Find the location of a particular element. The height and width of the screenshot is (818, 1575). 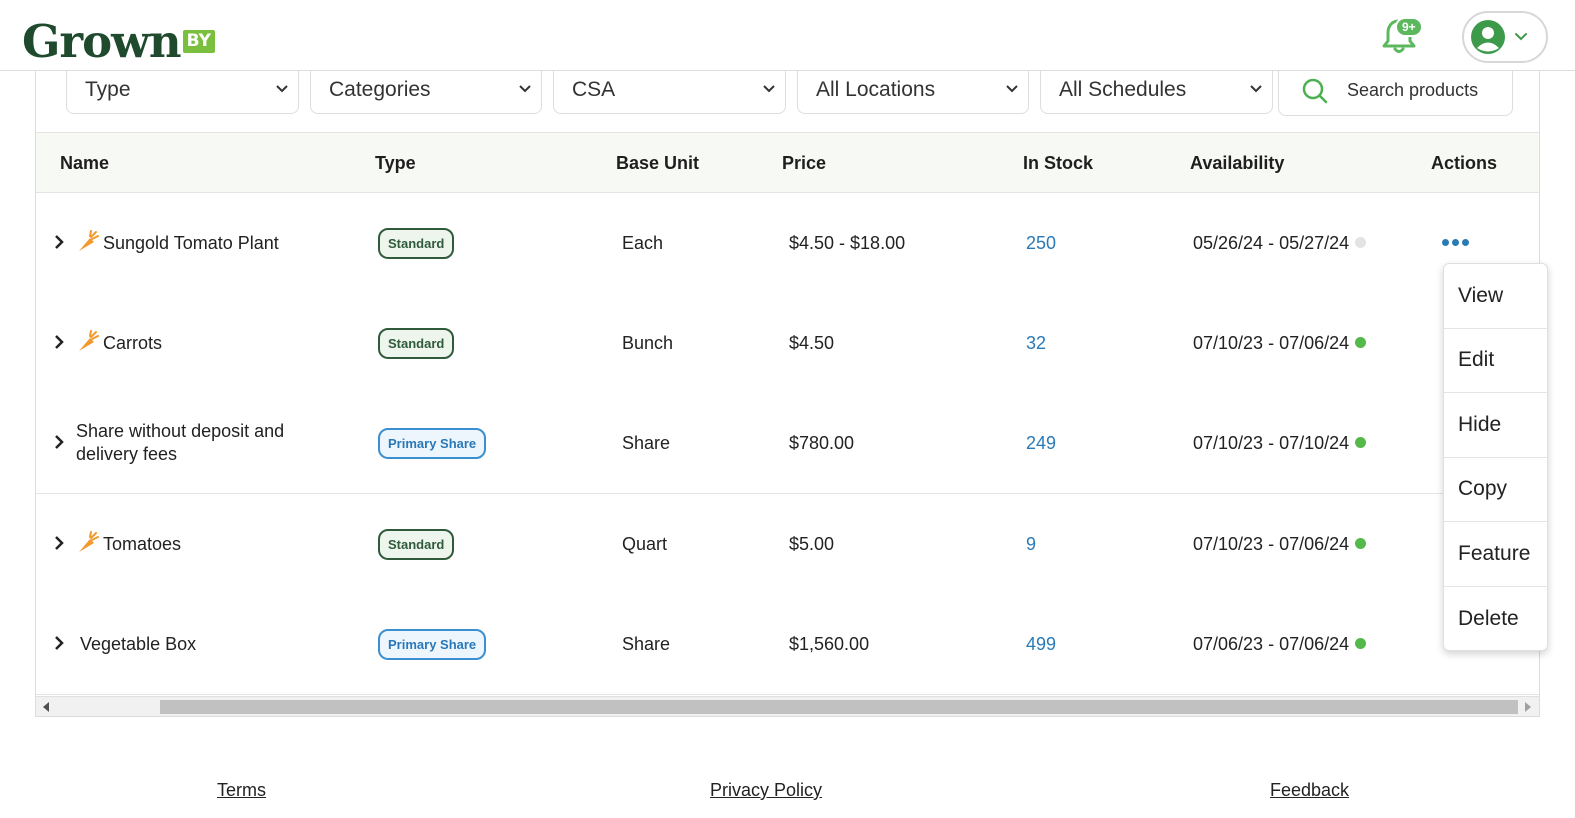

in-stock-link: 499 is located at coordinates (1041, 644).